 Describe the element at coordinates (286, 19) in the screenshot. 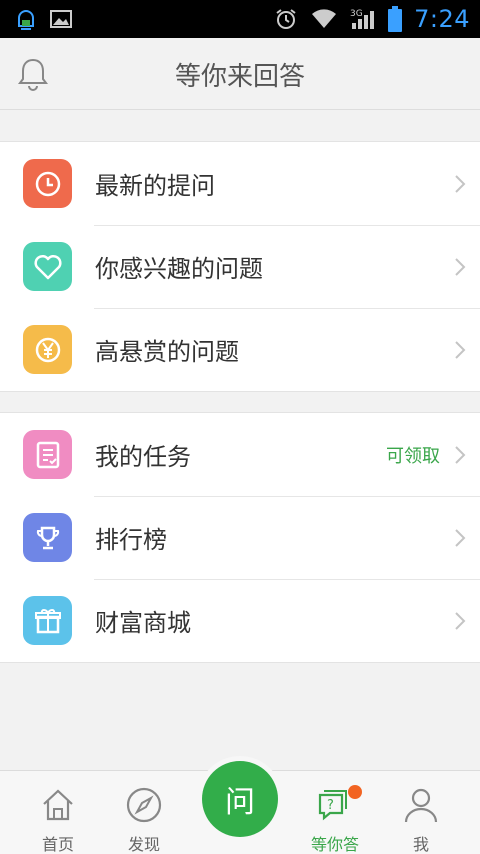

I see `alarm-icon` at that location.